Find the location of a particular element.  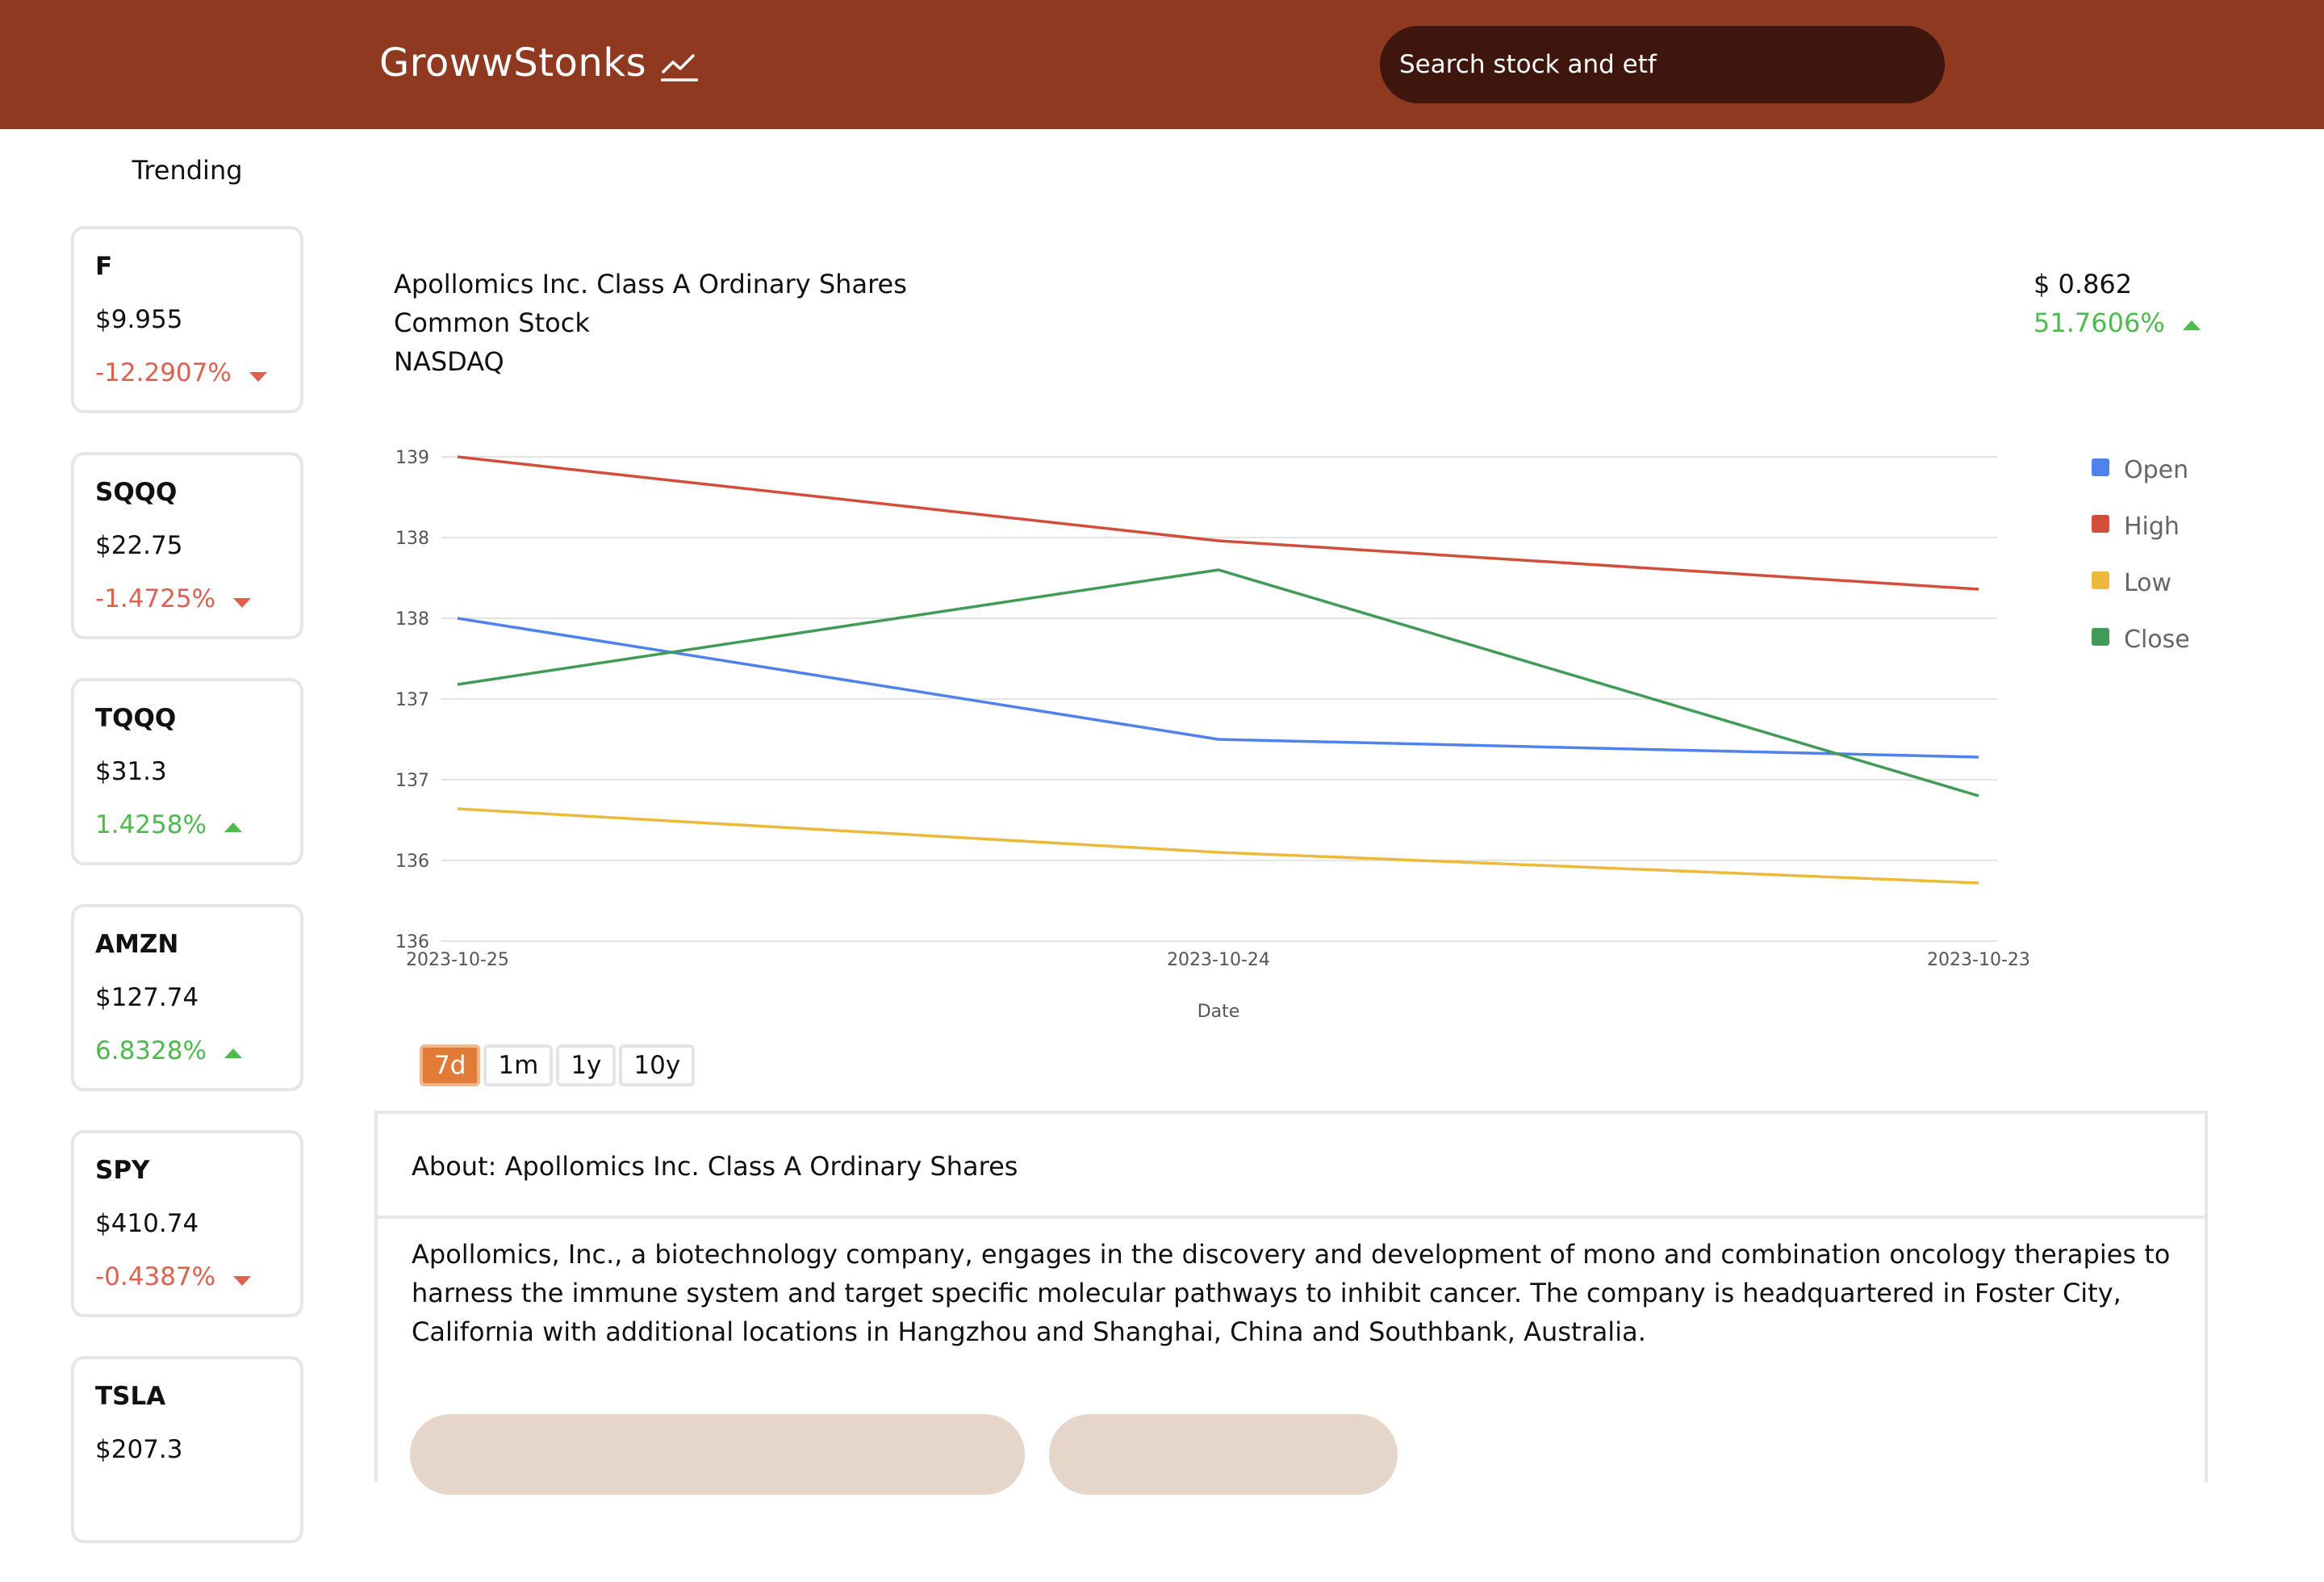

trending-card-f: F $9.955 -12.2907% is located at coordinates (187, 319).